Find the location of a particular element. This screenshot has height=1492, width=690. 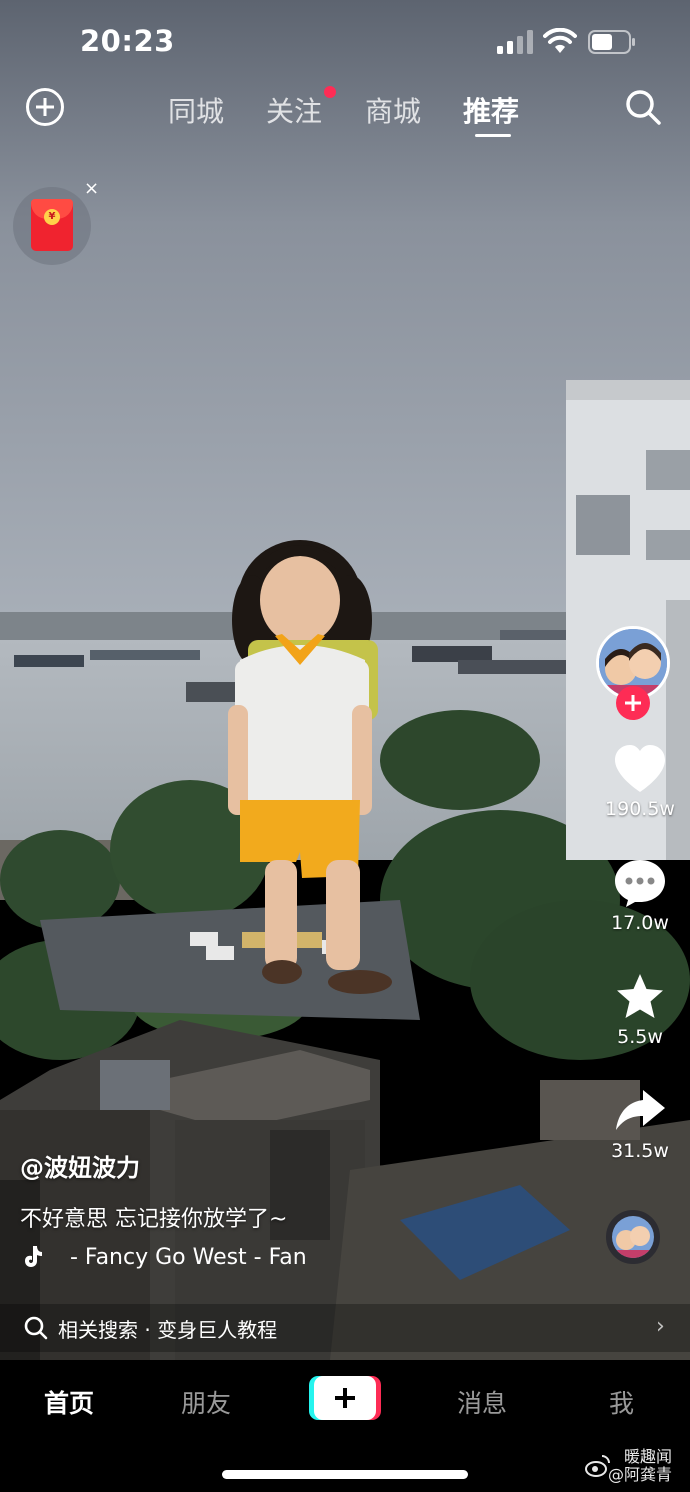

plus-icon is located at coordinates (345, 1398).